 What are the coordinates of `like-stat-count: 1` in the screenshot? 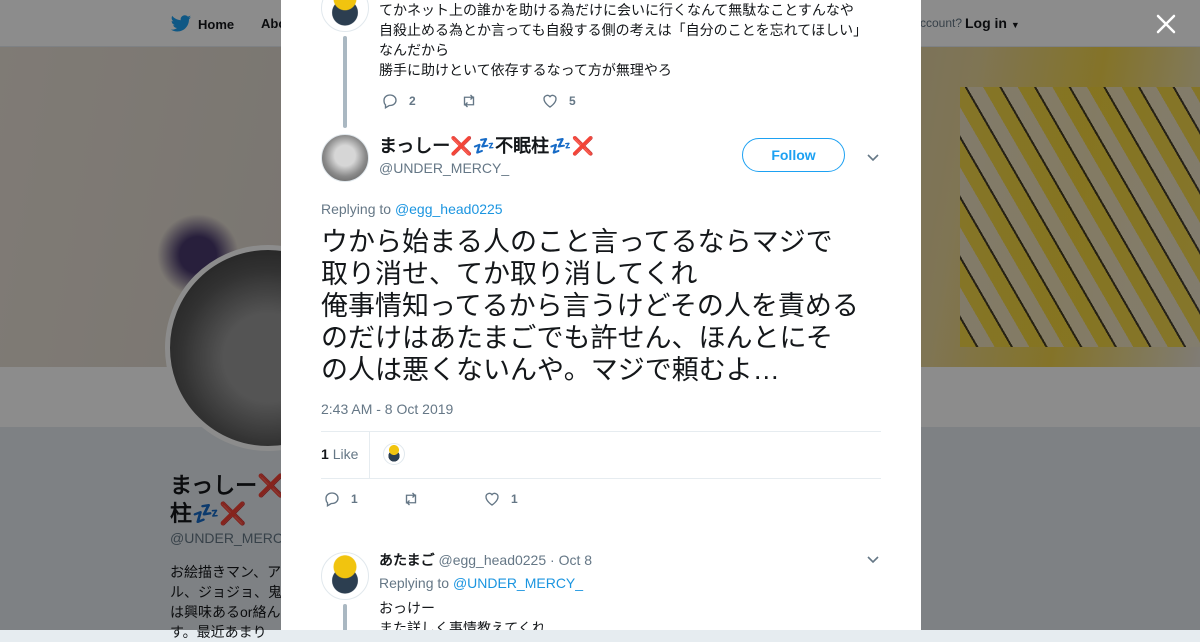 It's located at (325, 454).